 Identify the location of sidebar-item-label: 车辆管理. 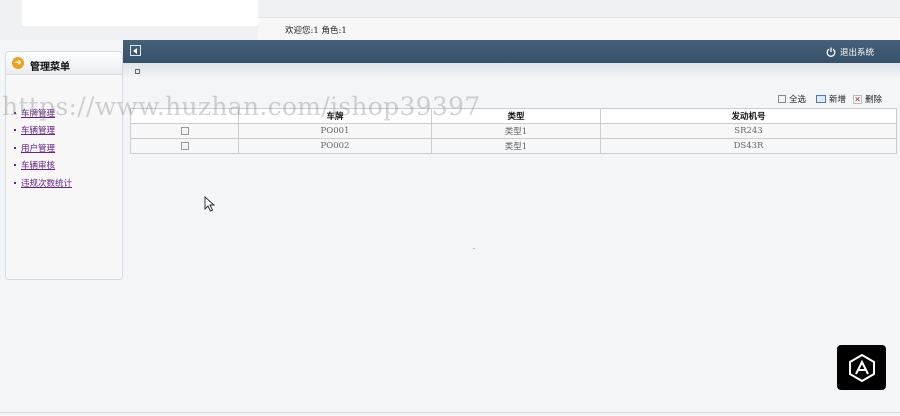
(38, 130).